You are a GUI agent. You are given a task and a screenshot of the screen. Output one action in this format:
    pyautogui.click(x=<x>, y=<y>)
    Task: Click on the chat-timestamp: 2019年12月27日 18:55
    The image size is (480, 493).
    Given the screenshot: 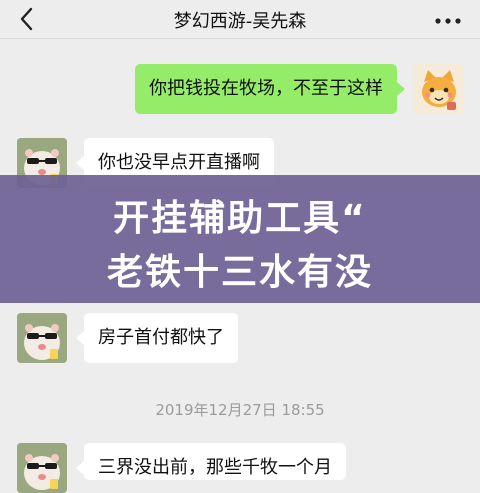 What is the action you would take?
    pyautogui.click(x=240, y=410)
    